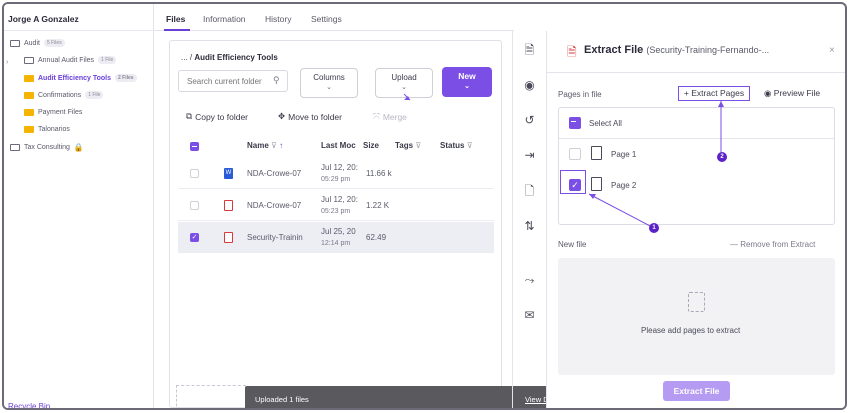 The image size is (850, 413). What do you see at coordinates (654, 228) in the screenshot?
I see `annotation-marker-1: 1` at bounding box center [654, 228].